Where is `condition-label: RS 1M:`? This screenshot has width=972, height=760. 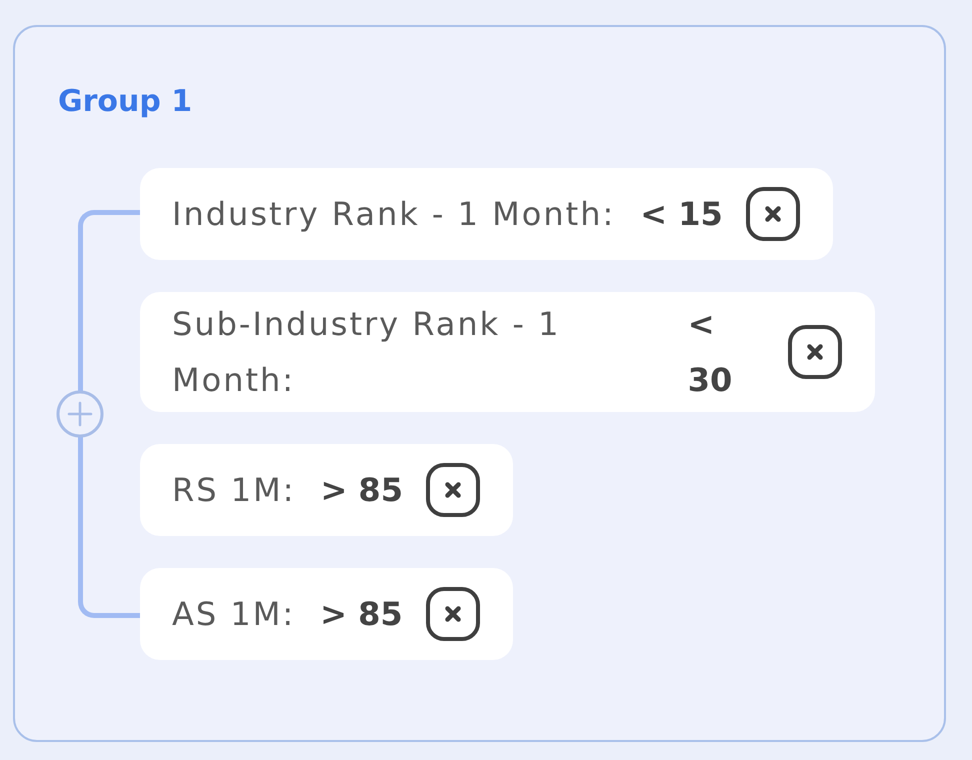
condition-label: RS 1M: is located at coordinates (234, 490).